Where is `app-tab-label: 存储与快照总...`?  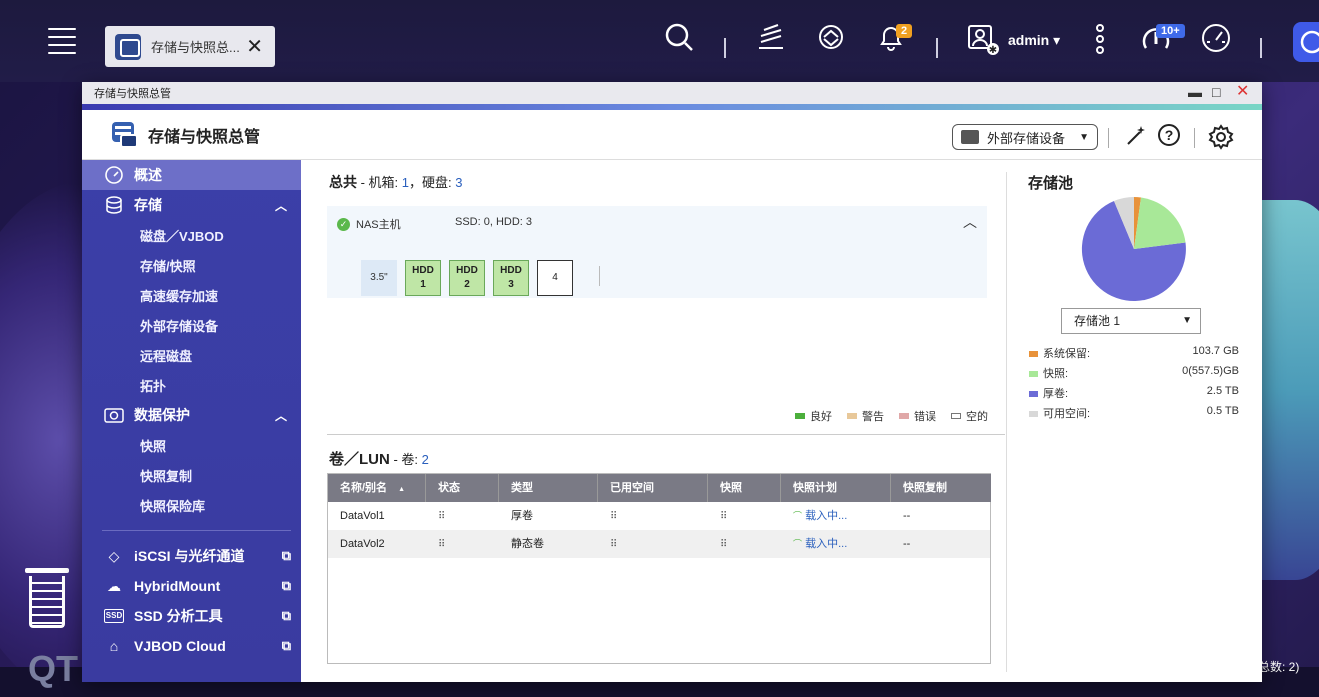
app-tab-label: 存储与快照总... is located at coordinates (195, 47).